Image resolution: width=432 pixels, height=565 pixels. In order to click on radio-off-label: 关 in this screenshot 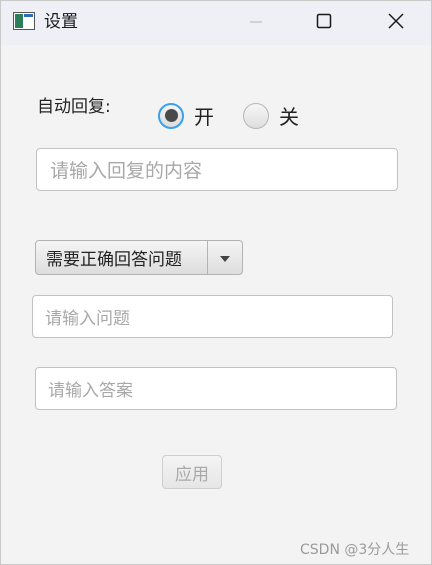, I will do `click(289, 117)`.